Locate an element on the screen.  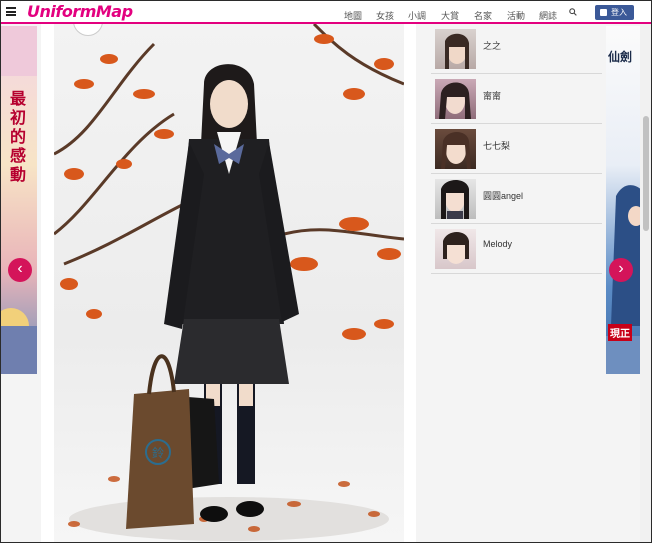
chevron-right-icon: › is located at coordinates (621, 270).